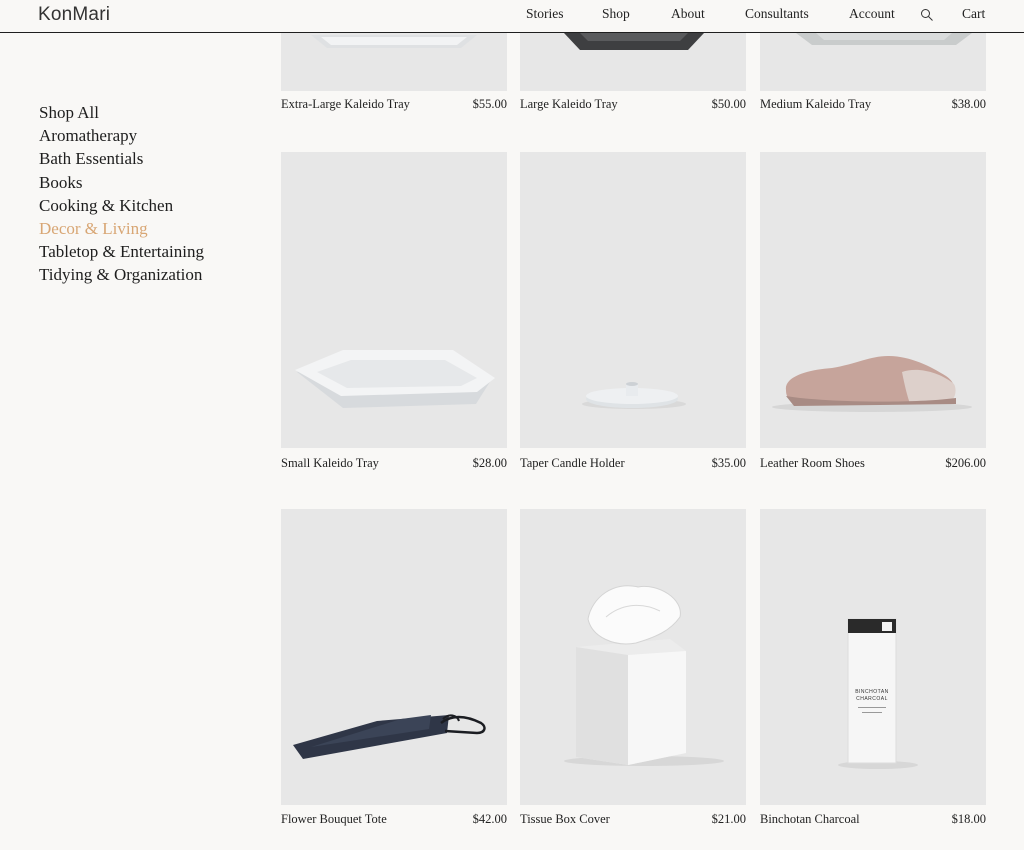  I want to click on product-name: Flower Bouquet Tote, so click(334, 819).